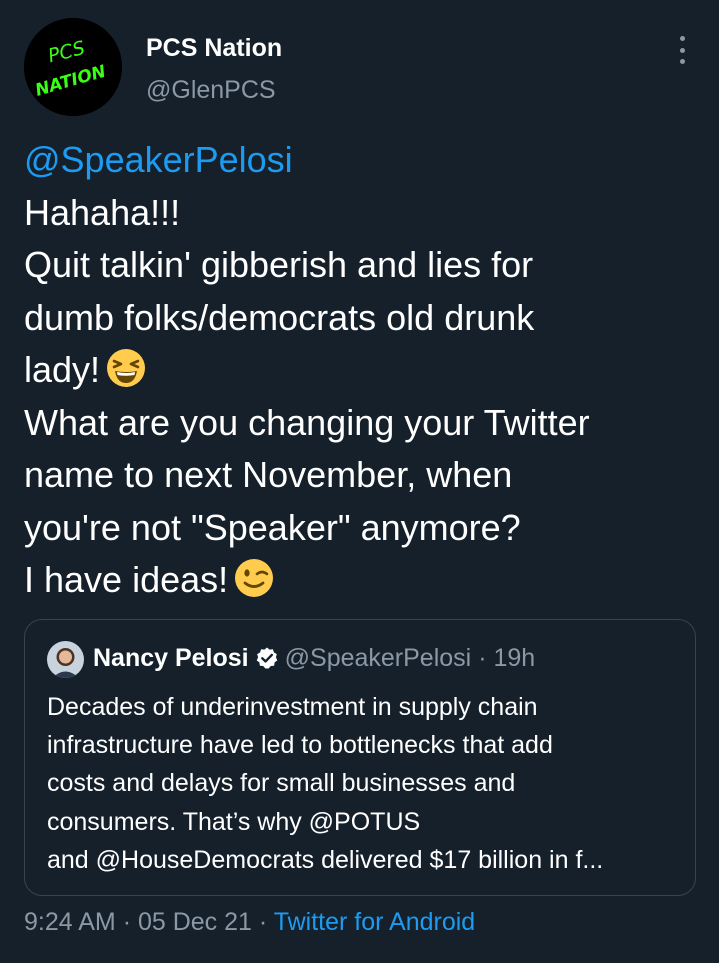 This screenshot has height=963, width=719. Describe the element at coordinates (126, 579) in the screenshot. I see `tweet-line: I have ideas!` at that location.